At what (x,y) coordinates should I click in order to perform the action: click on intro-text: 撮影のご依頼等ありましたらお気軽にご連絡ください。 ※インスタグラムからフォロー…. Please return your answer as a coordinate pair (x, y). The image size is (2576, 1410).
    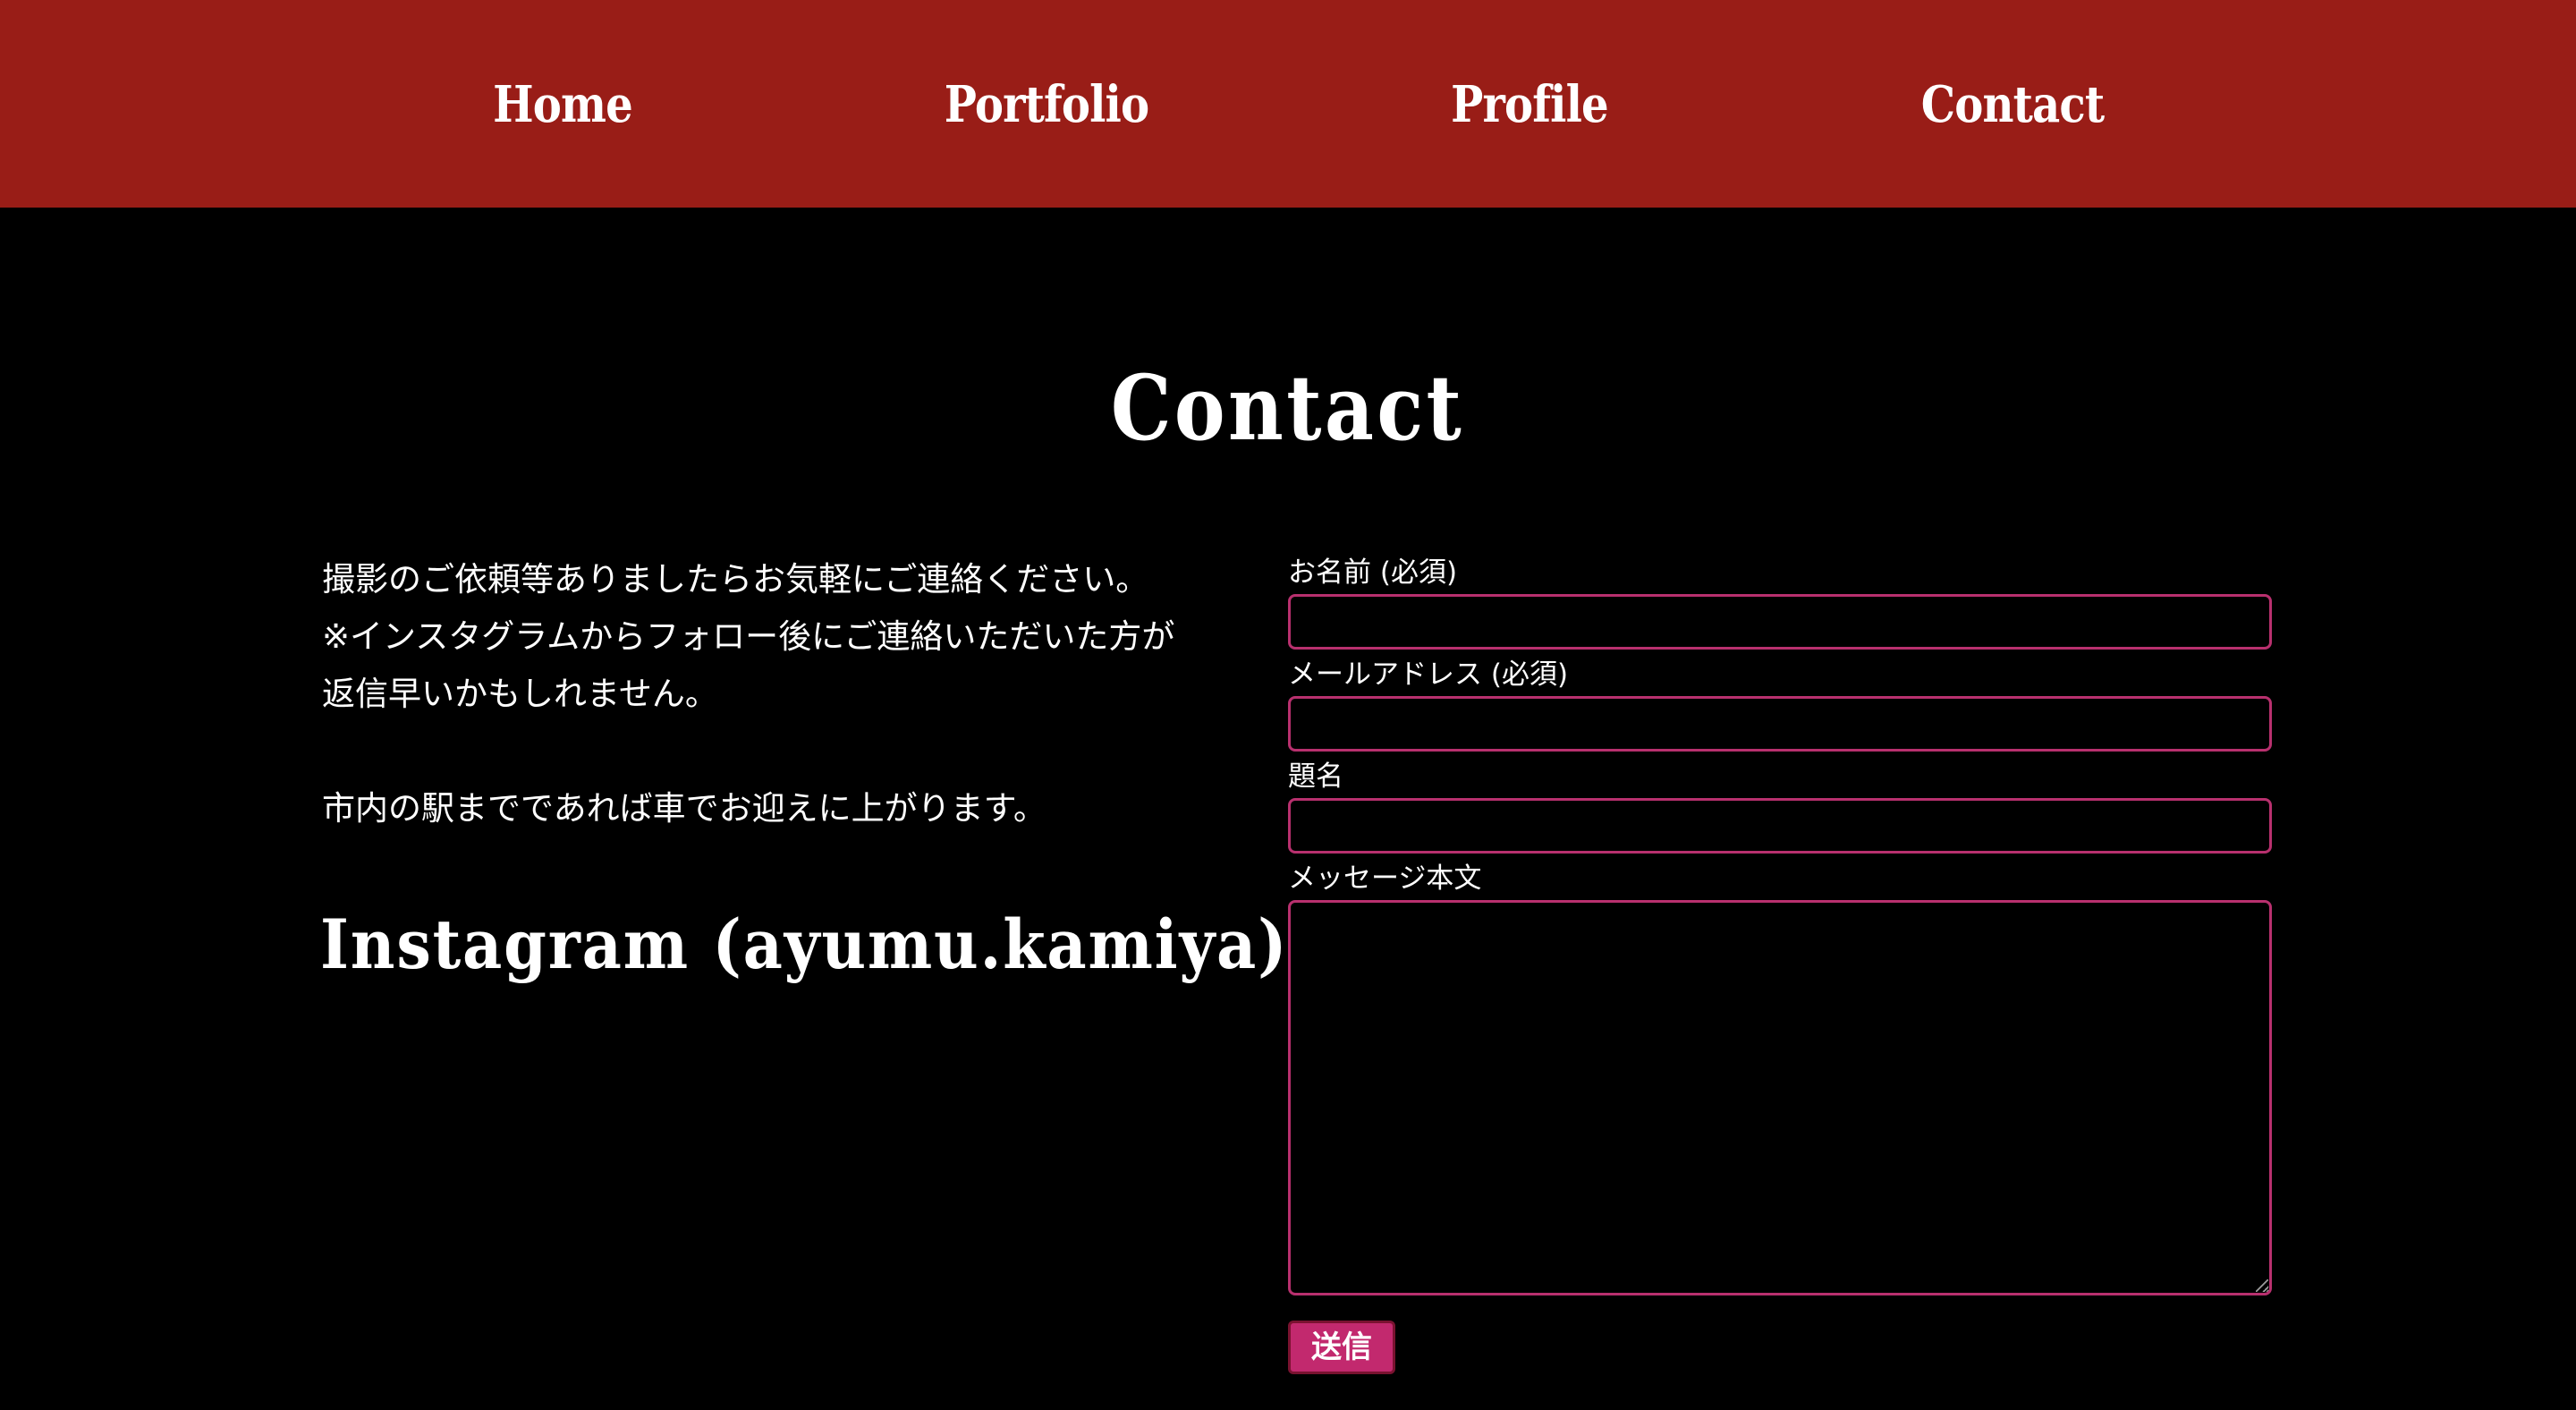
    Looking at the image, I should click on (796, 694).